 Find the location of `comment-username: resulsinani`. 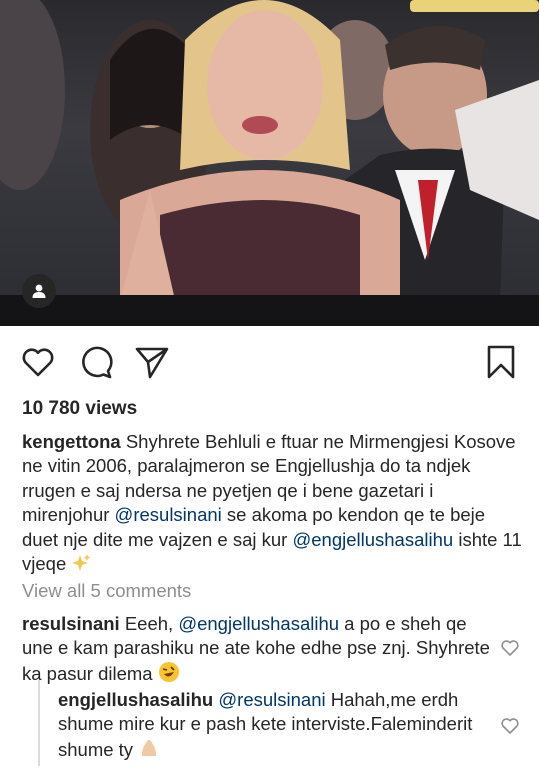

comment-username: resulsinani is located at coordinates (71, 623).